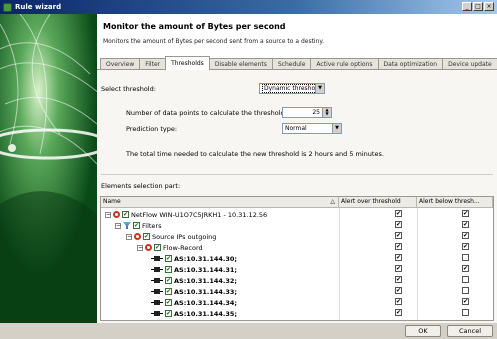 The width and height of the screenshot is (497, 339). I want to click on maximize-button: □, so click(478, 6).